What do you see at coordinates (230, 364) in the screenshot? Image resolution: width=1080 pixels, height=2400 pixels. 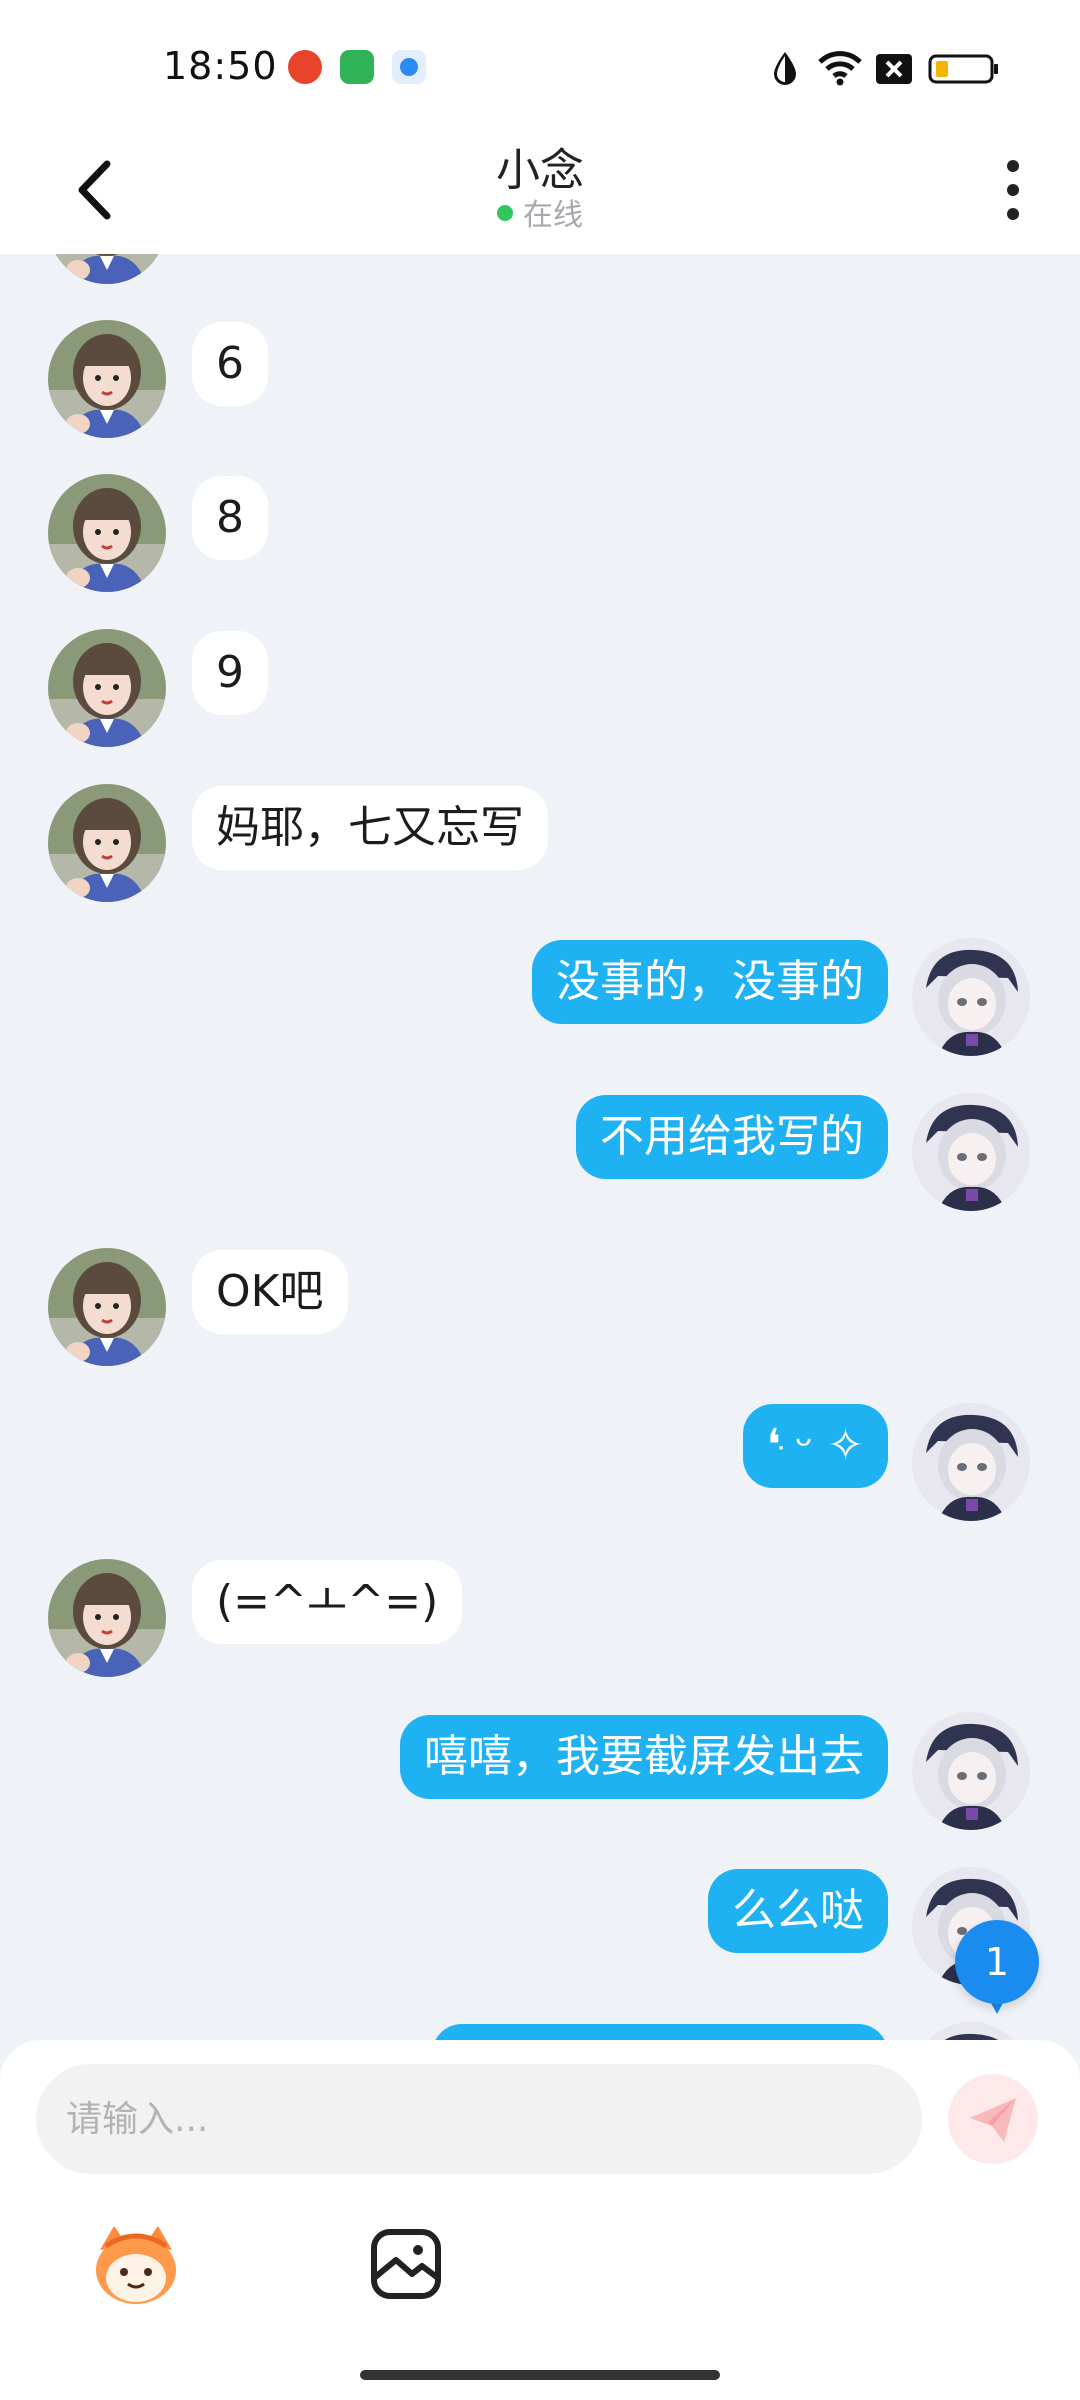 I see `message-bubble-incoming: 6` at bounding box center [230, 364].